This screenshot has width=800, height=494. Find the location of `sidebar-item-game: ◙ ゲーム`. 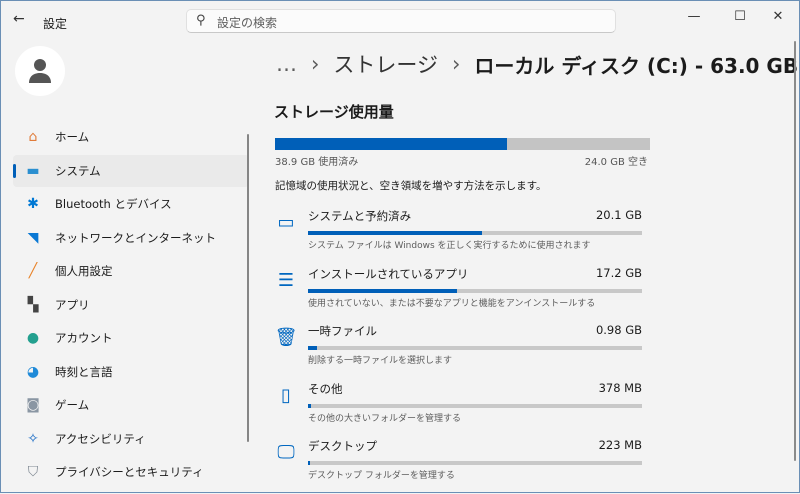

sidebar-item-game: ◙ ゲーム is located at coordinates (131, 405).